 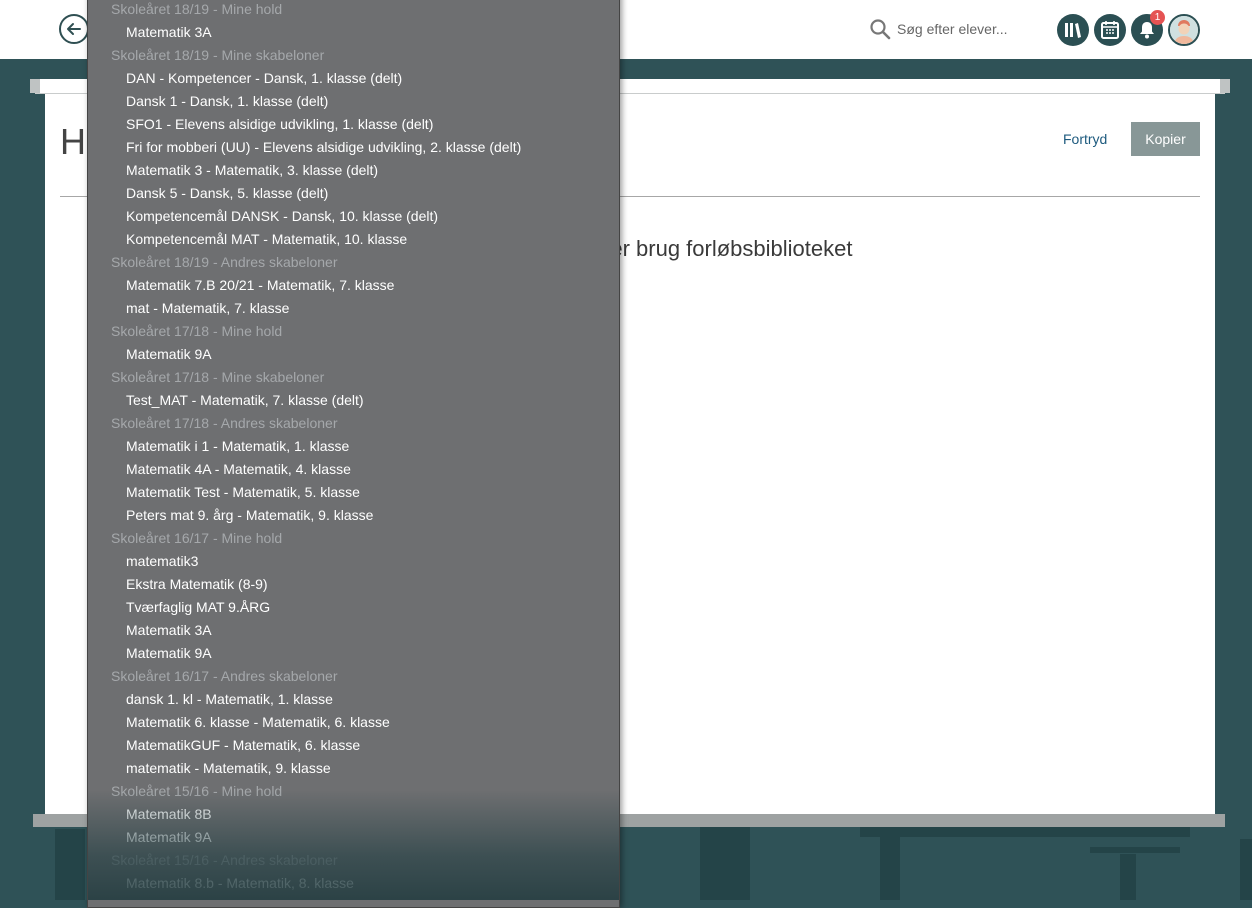 What do you see at coordinates (972, 29) in the screenshot?
I see `search-input` at bounding box center [972, 29].